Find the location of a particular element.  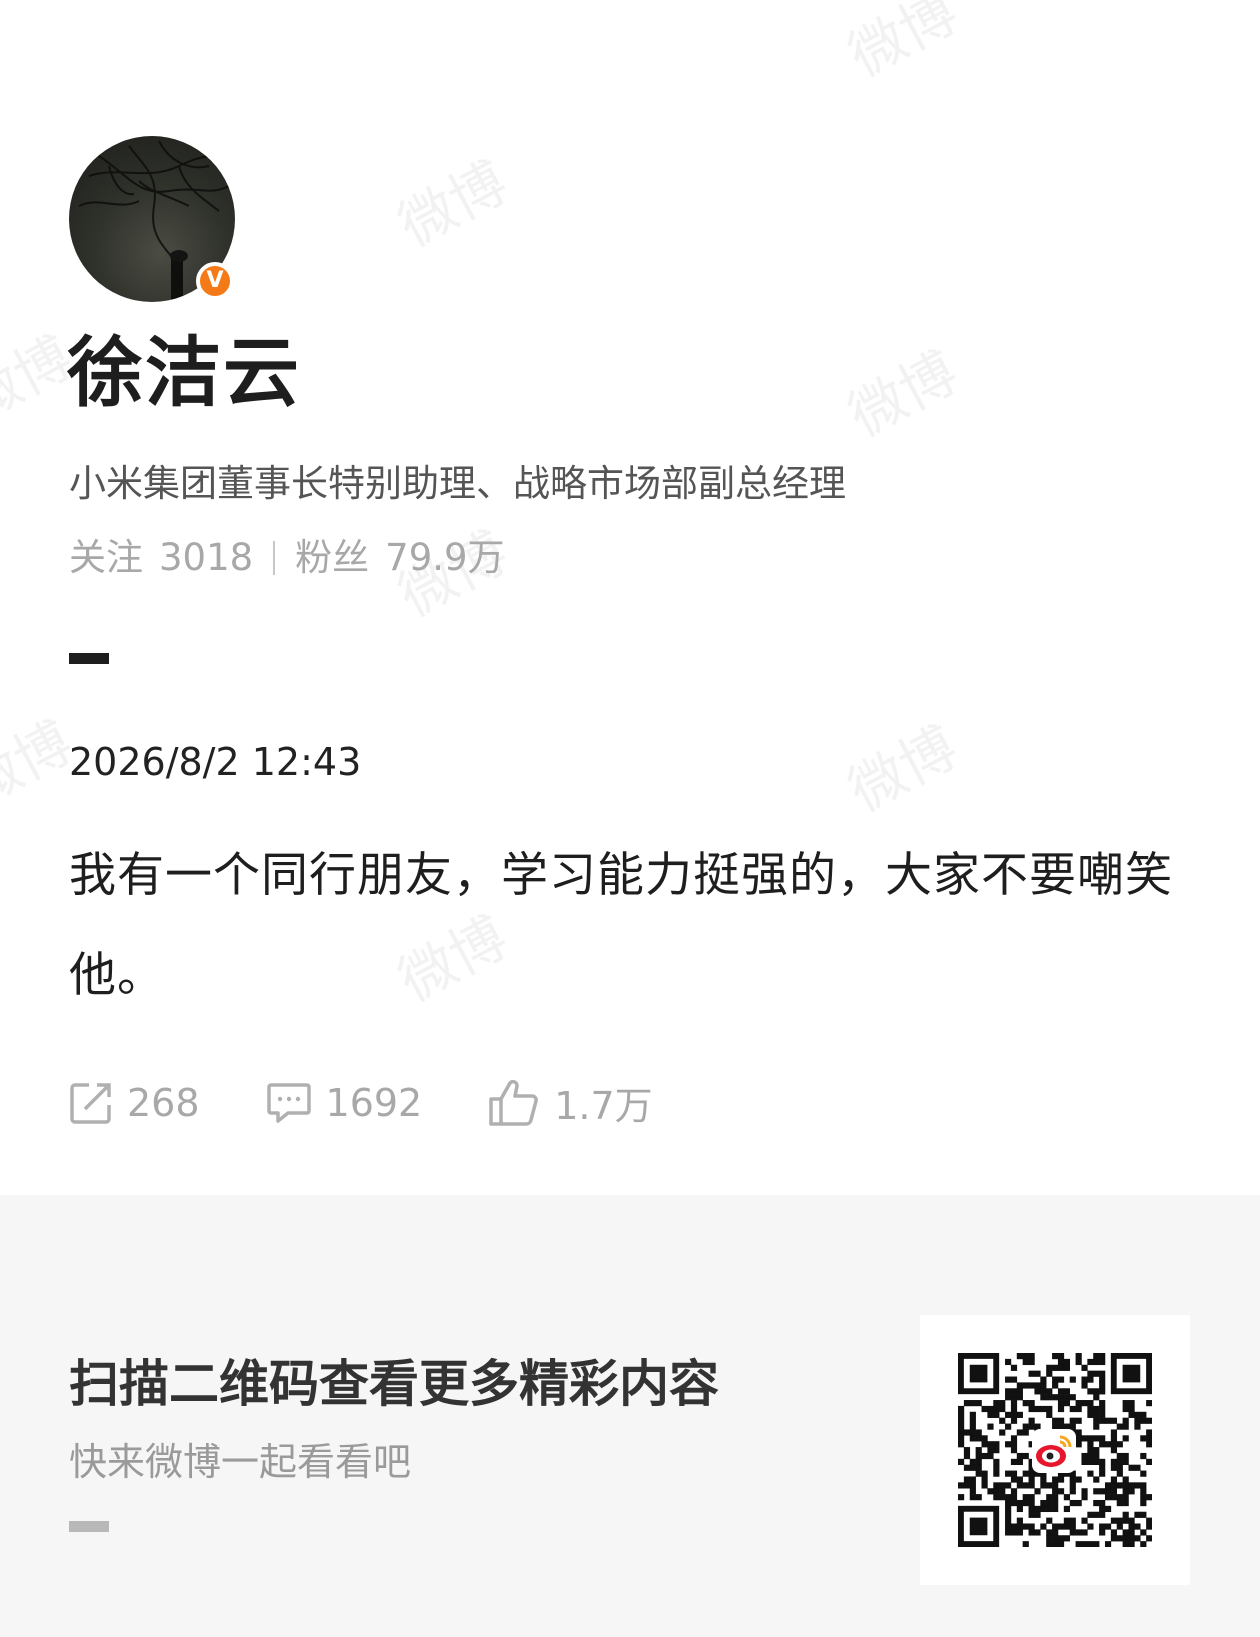

section-divider is located at coordinates (89, 658).